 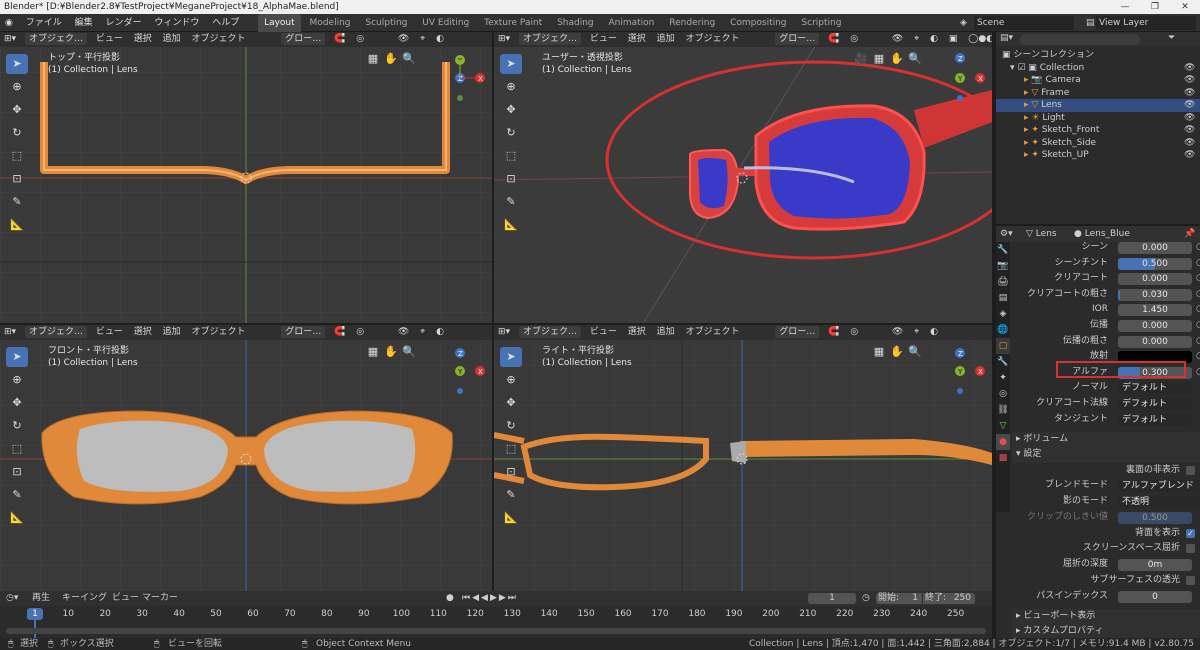 What do you see at coordinates (1106, 617) in the screenshot?
I see `viewport-display-panel-header: ▸ ビューポート表示` at bounding box center [1106, 617].